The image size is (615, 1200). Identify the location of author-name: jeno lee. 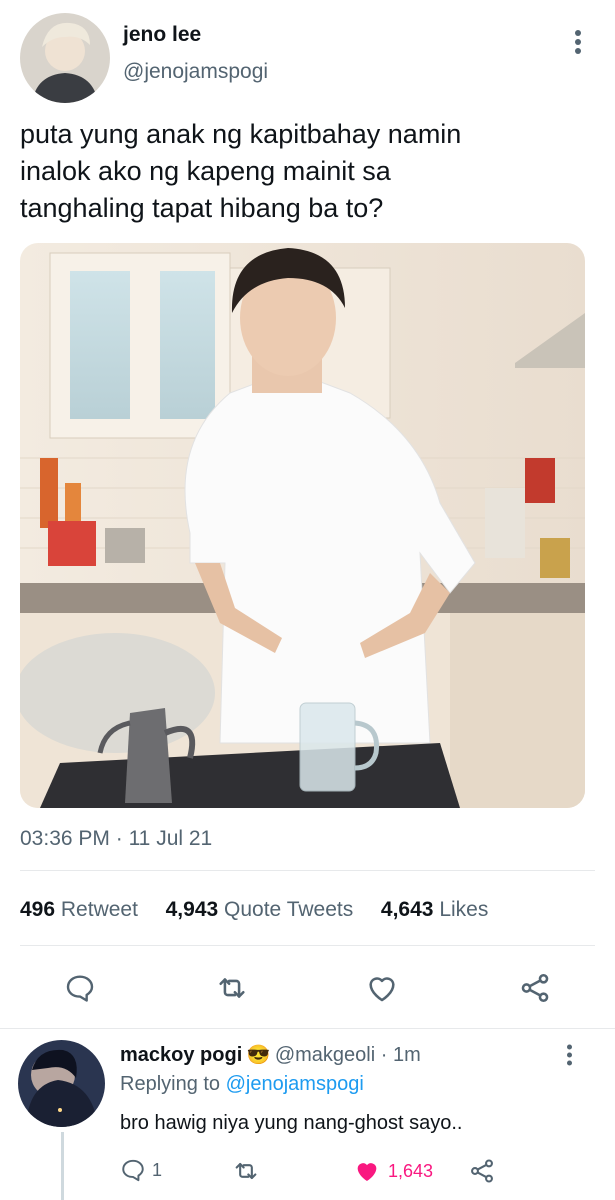
(162, 35).